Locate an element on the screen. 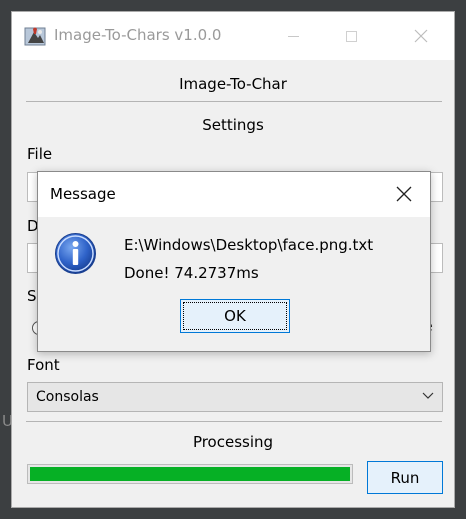  maximize-button is located at coordinates (351, 36).